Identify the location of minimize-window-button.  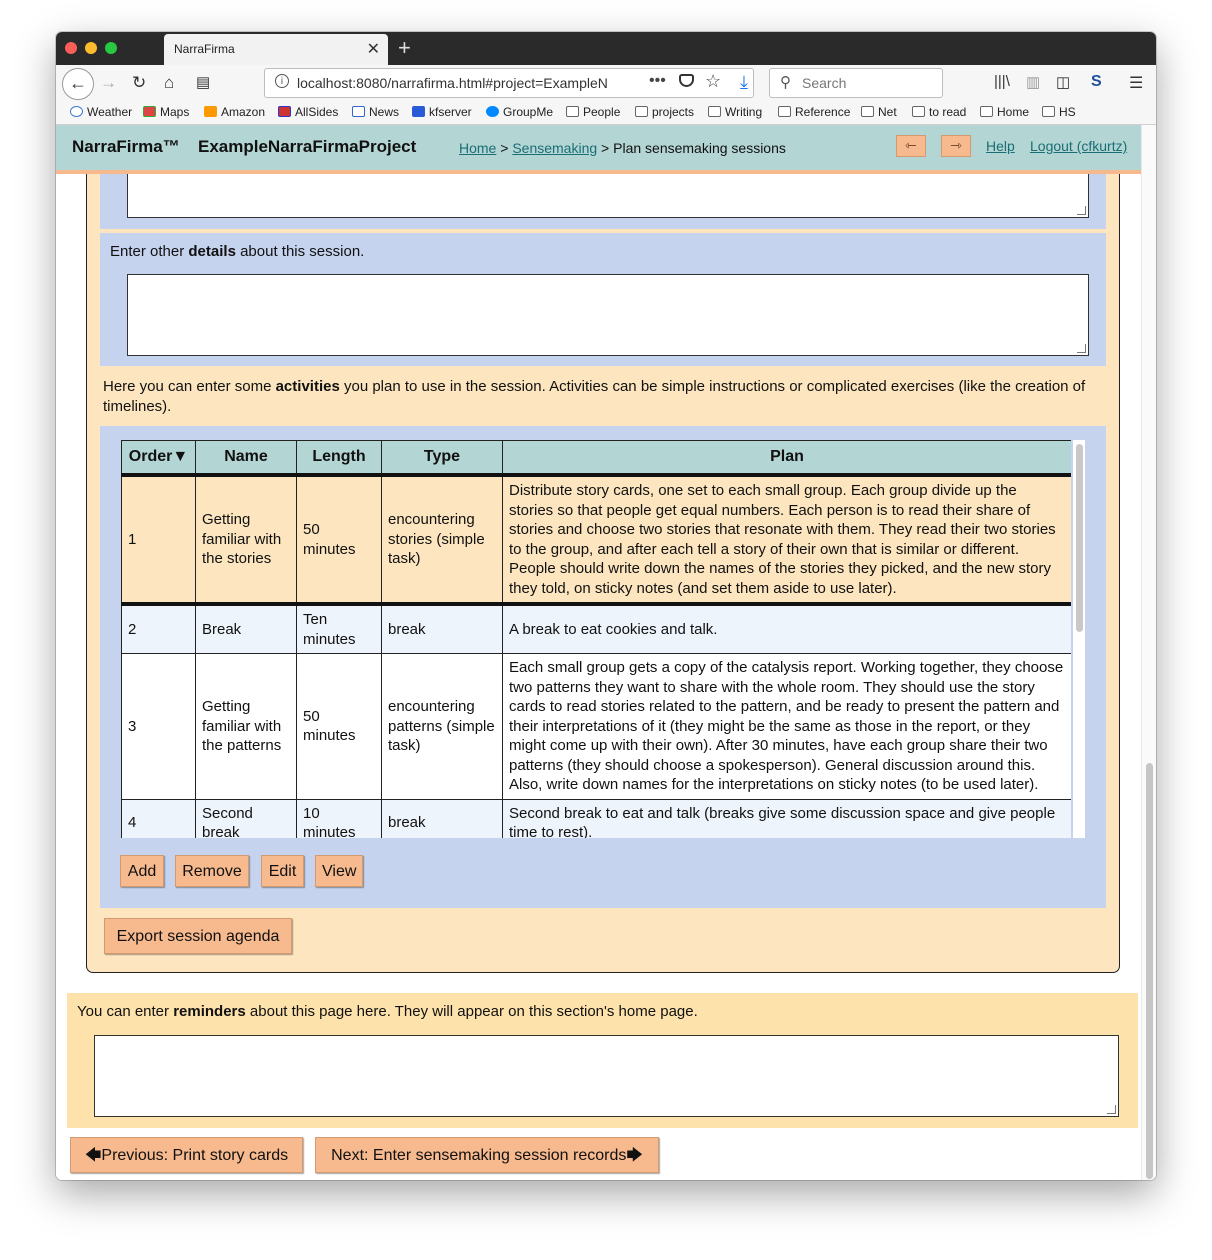
(91, 48).